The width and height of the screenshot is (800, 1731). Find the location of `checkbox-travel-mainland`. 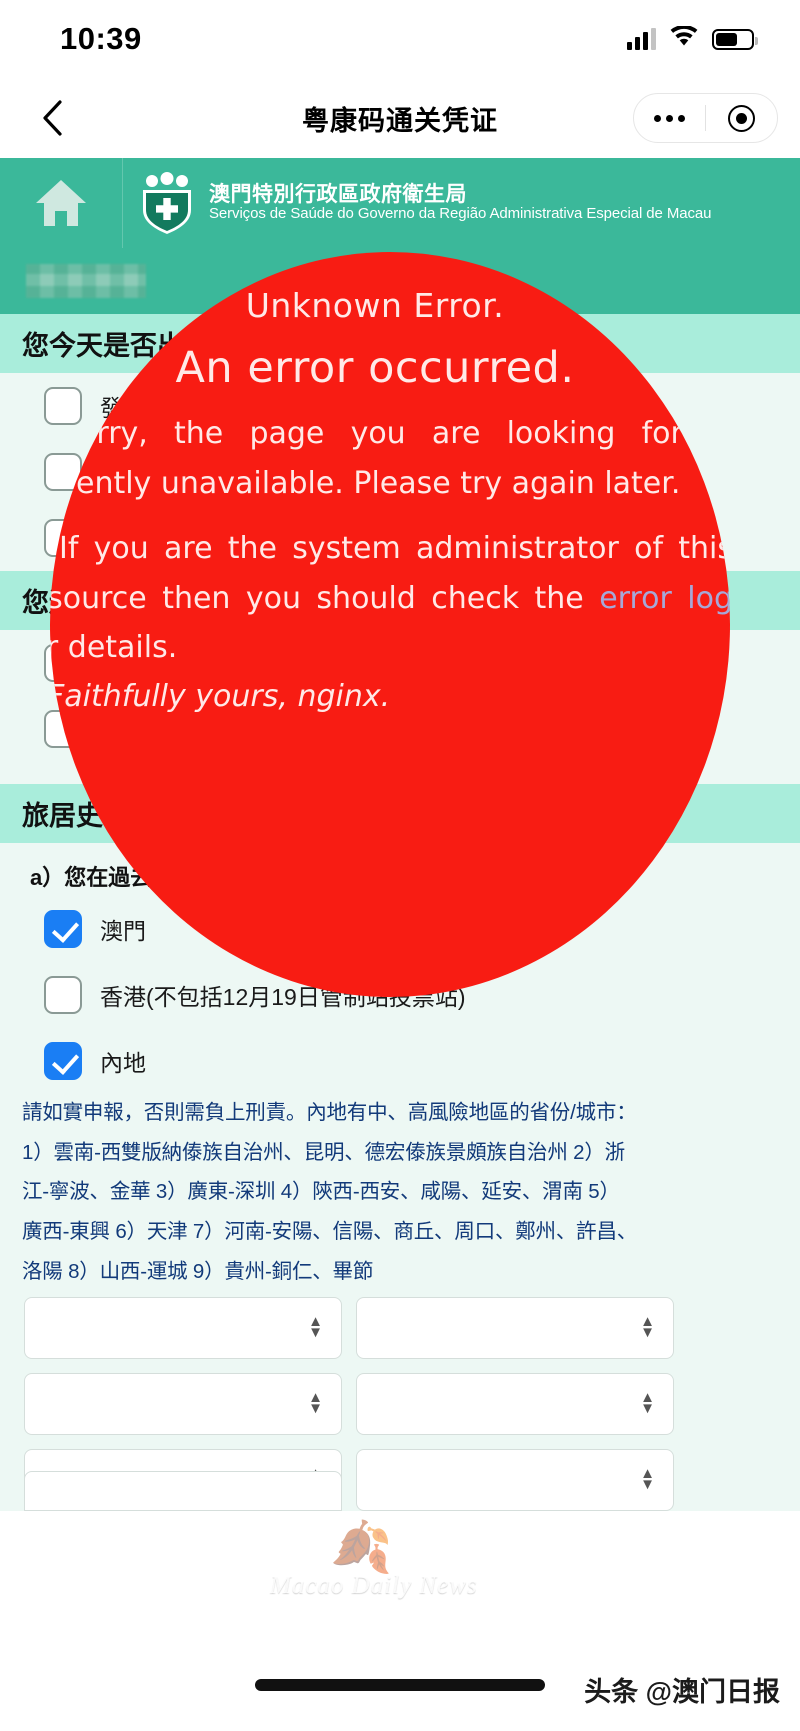

checkbox-travel-mainland is located at coordinates (63, 1061).